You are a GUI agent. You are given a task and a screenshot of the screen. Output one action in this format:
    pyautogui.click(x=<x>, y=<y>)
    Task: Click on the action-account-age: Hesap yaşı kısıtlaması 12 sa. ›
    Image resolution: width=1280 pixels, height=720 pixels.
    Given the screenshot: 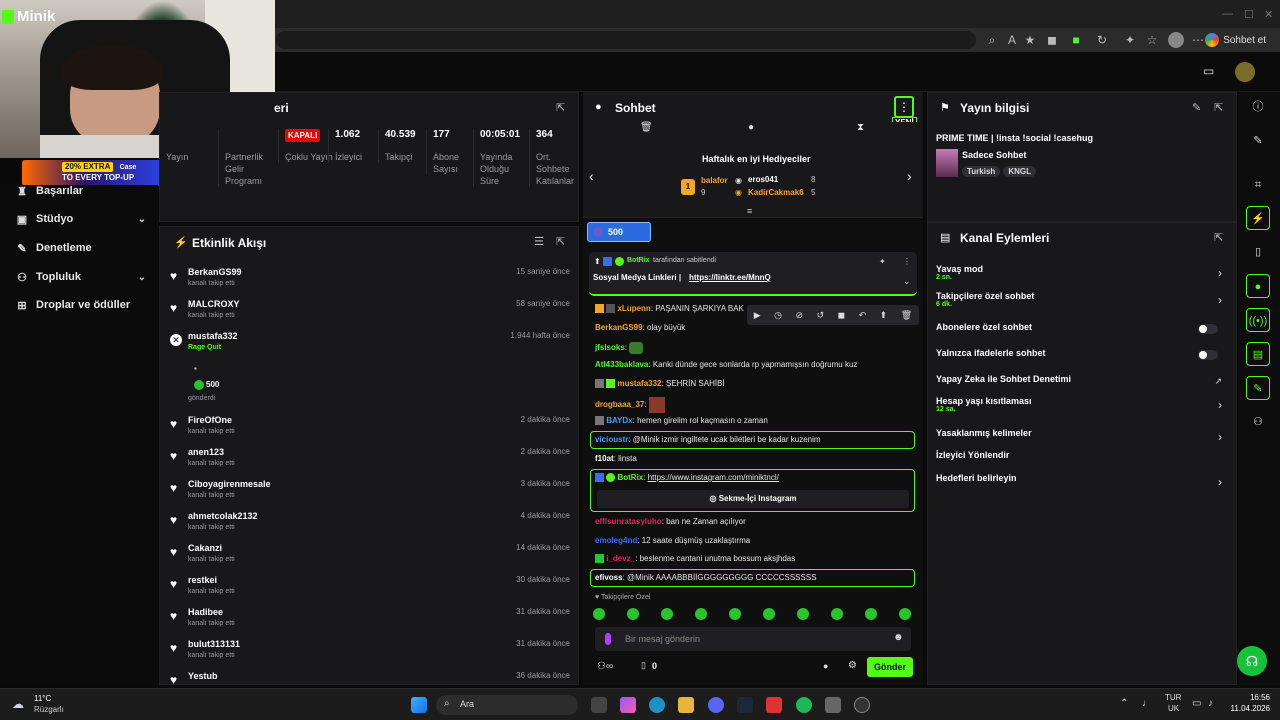 What is the action you would take?
    pyautogui.click(x=1083, y=406)
    